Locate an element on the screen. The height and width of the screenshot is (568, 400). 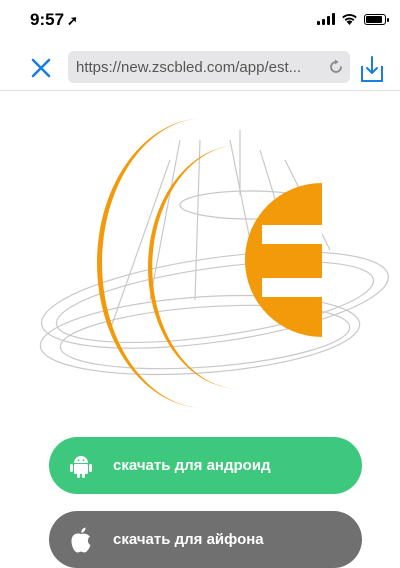
signal-icon is located at coordinates (326, 19).